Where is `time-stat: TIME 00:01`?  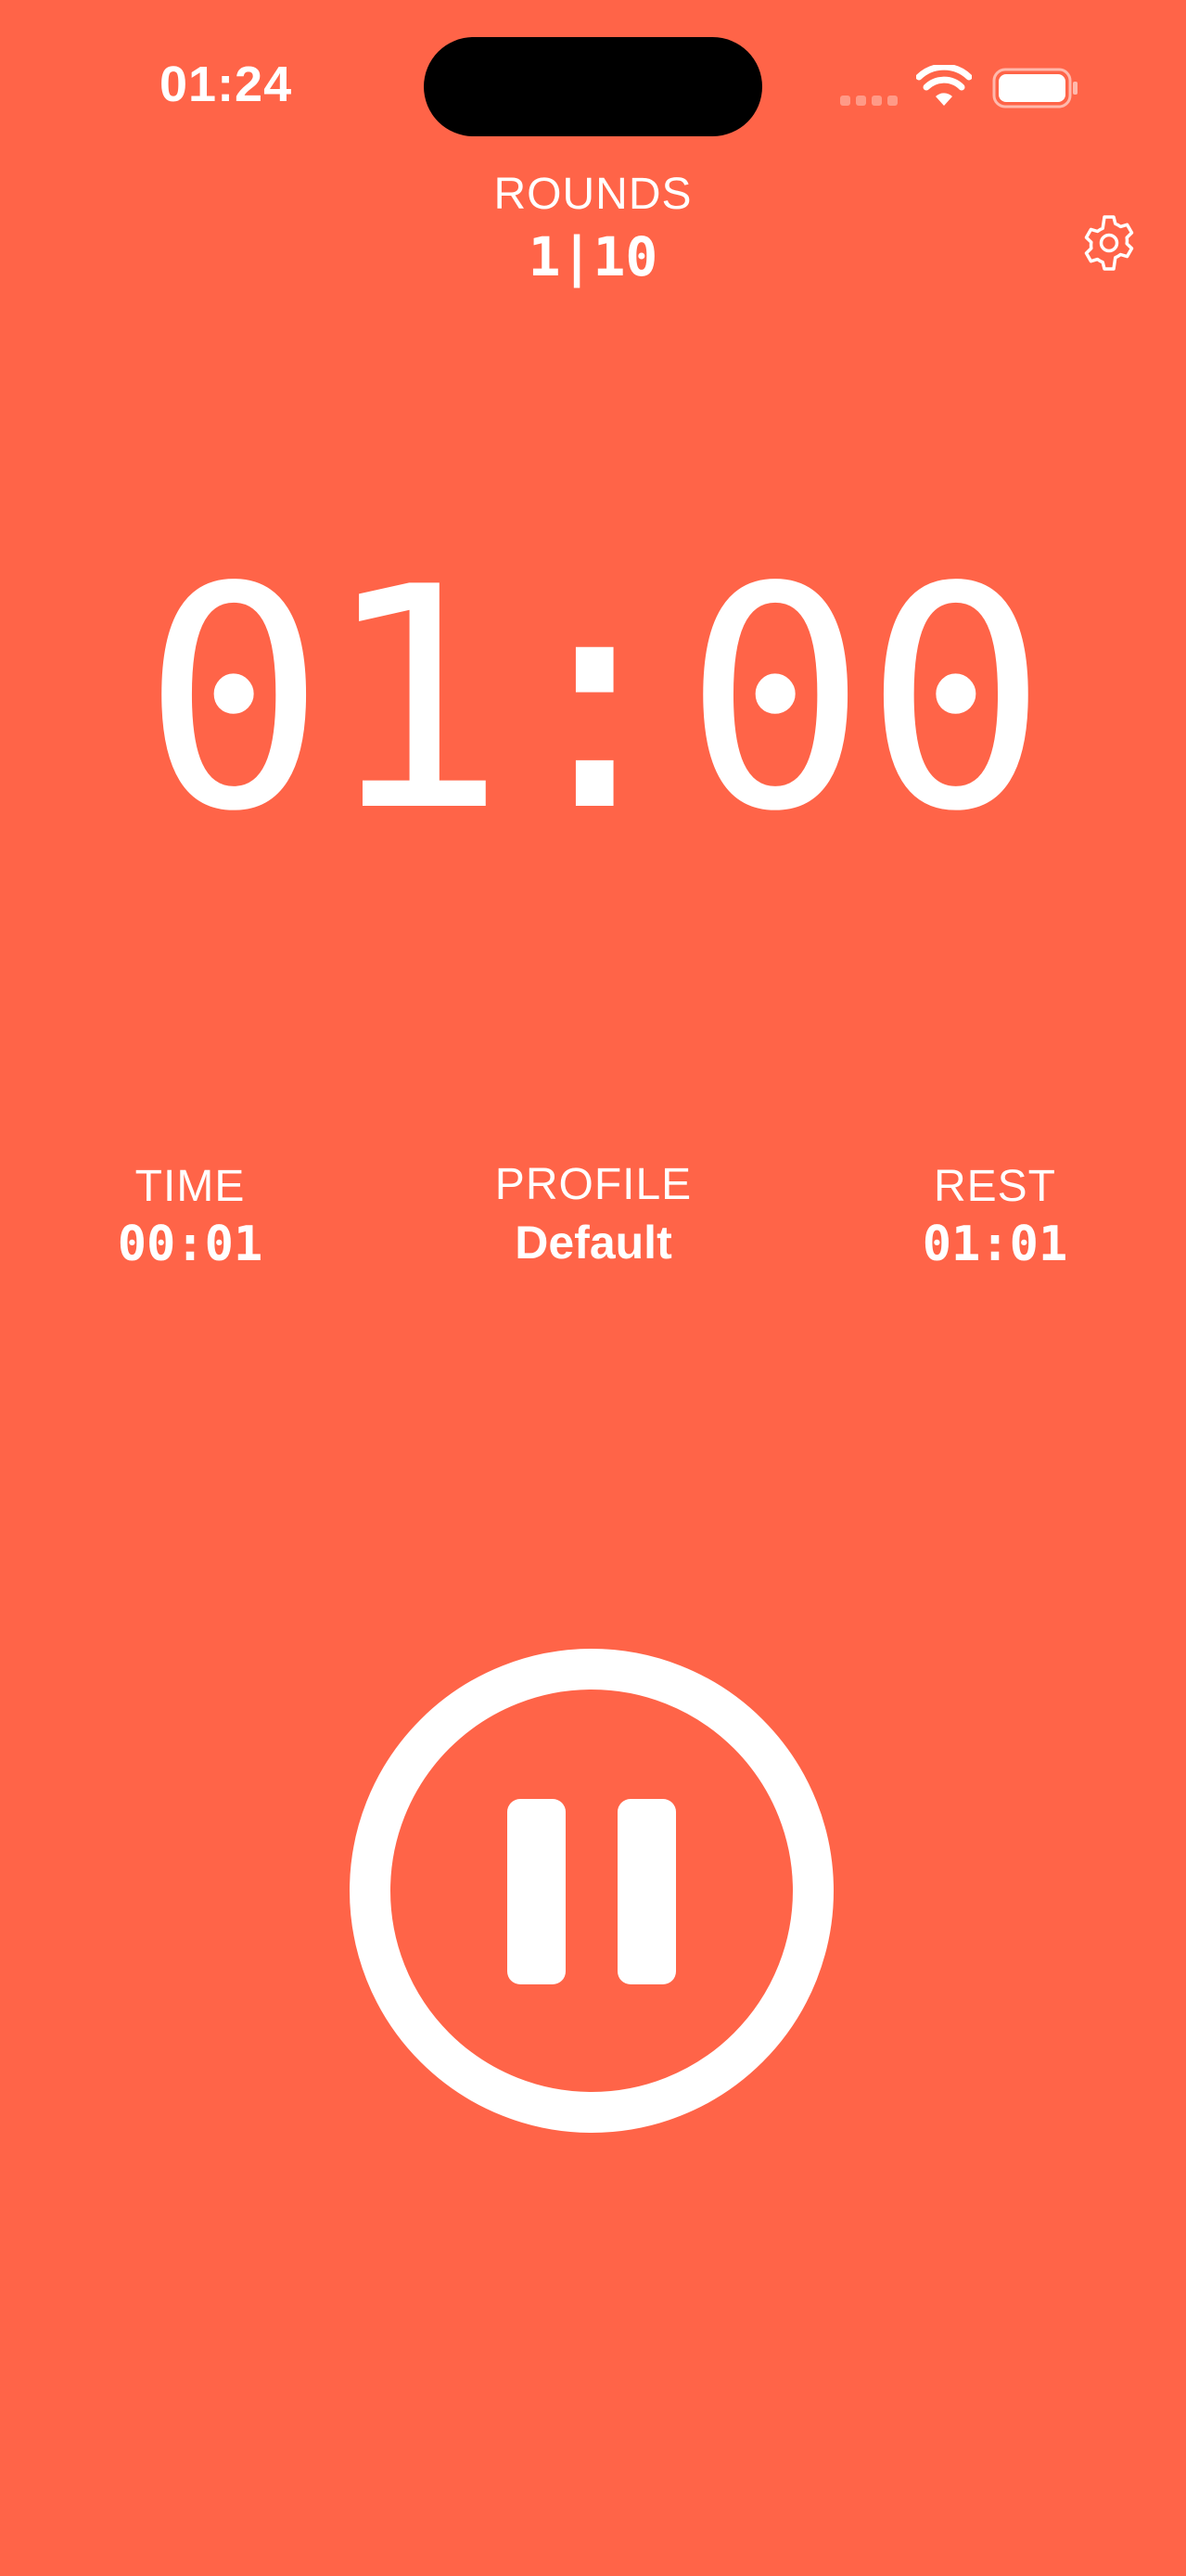
time-stat: TIME 00:01 is located at coordinates (190, 1217).